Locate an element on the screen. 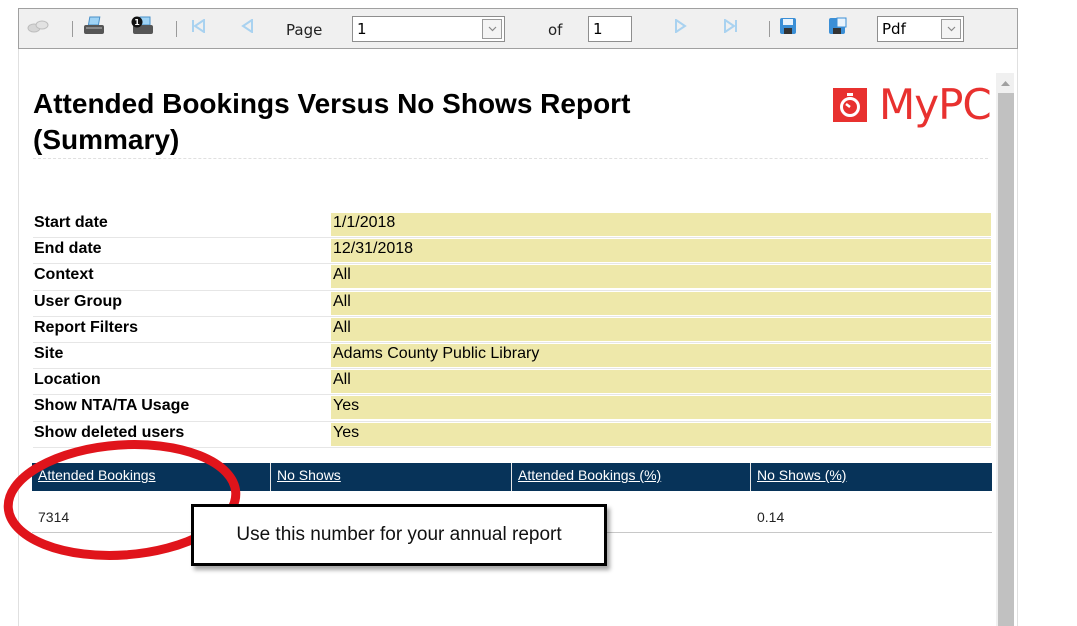  print-page-icon: 1 is located at coordinates (142, 28).